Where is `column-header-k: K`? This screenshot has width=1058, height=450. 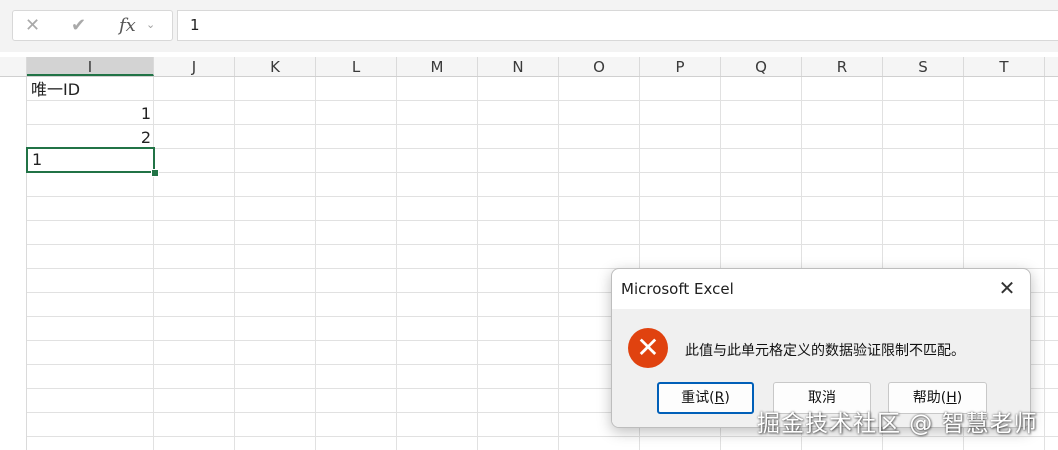
column-header-k: K is located at coordinates (275, 66).